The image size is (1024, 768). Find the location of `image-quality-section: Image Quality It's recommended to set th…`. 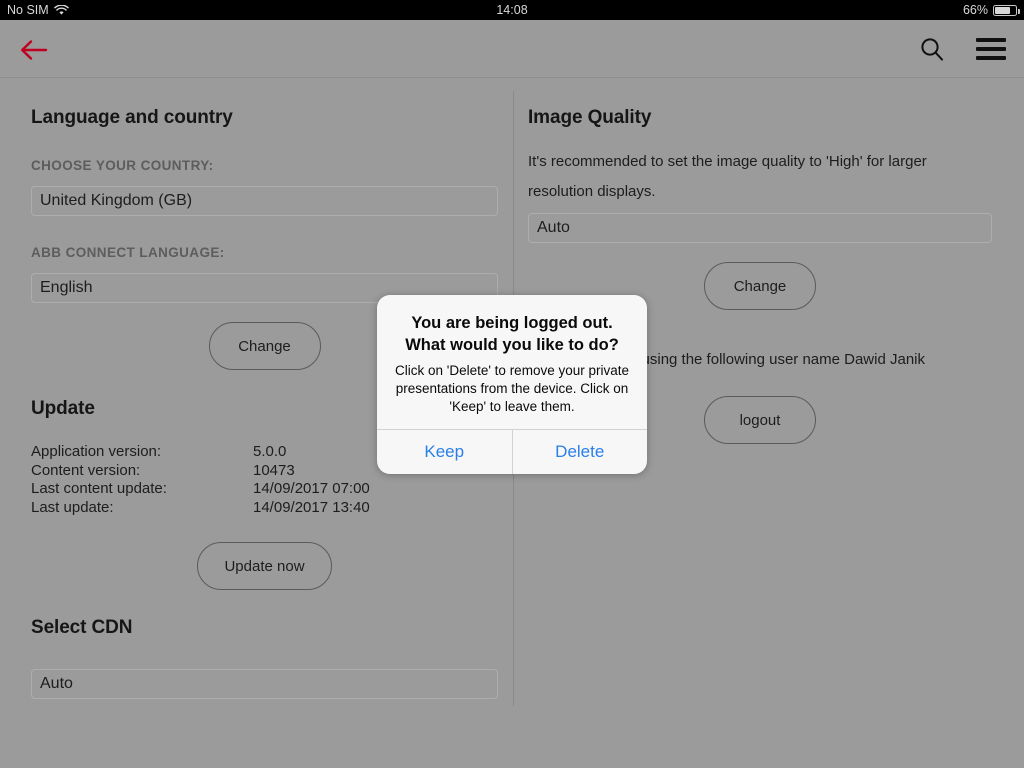

image-quality-section: Image Quality It's recommended to set th… is located at coordinates (760, 208).